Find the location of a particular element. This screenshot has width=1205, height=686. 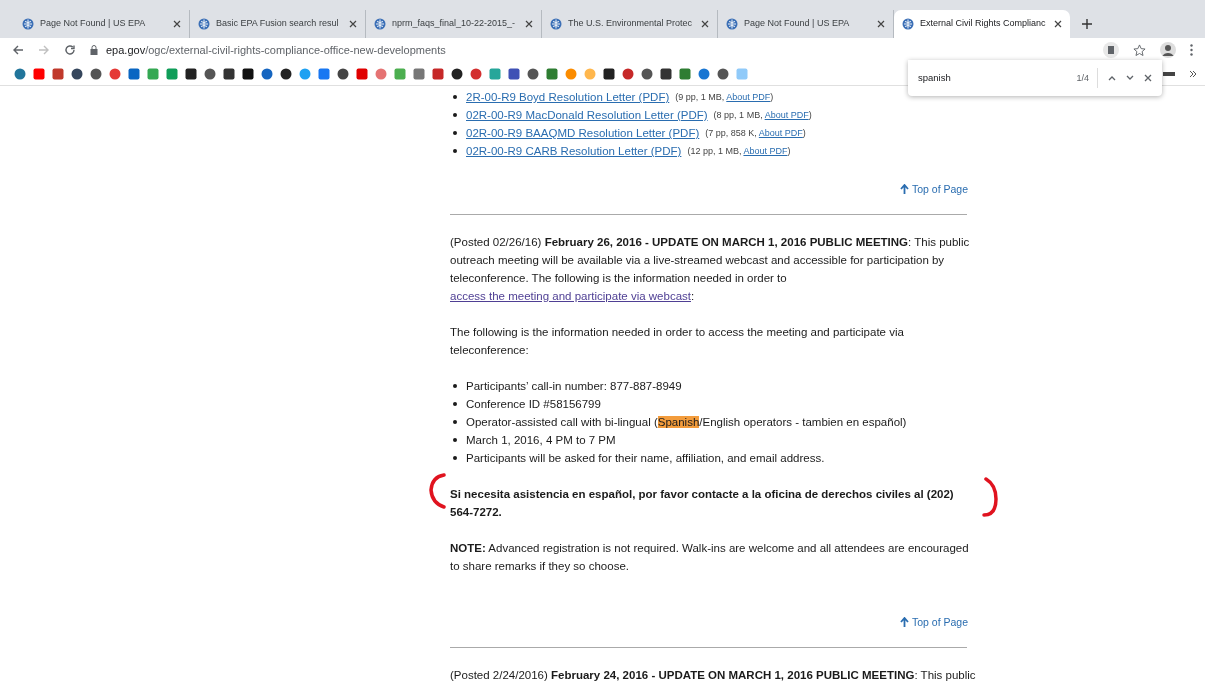

document-link: 02R-00-R9 MacDonald Resolution Letter (PDF) is located at coordinates (587, 115).